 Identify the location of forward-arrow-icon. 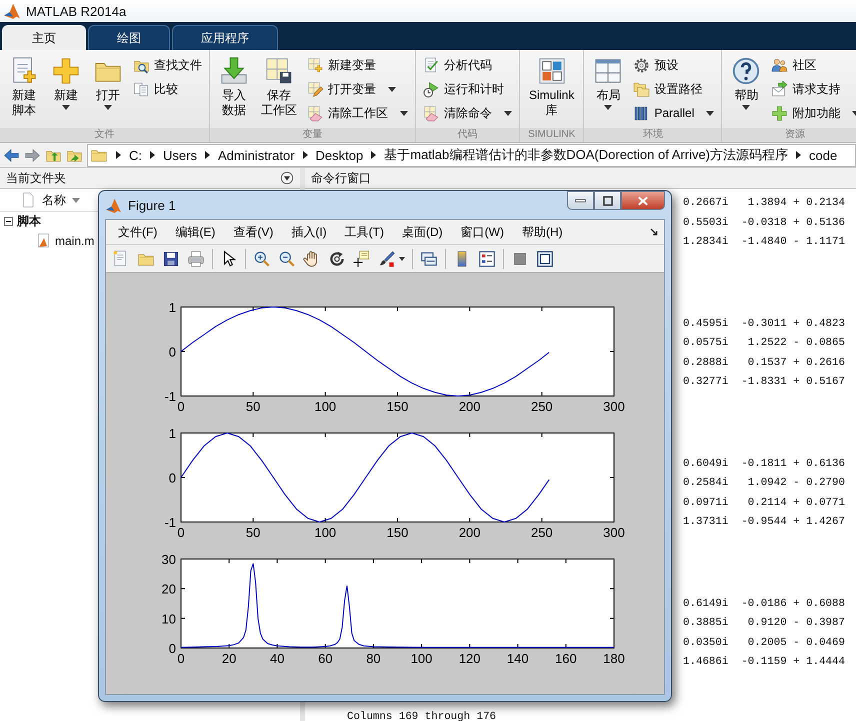
(32, 155).